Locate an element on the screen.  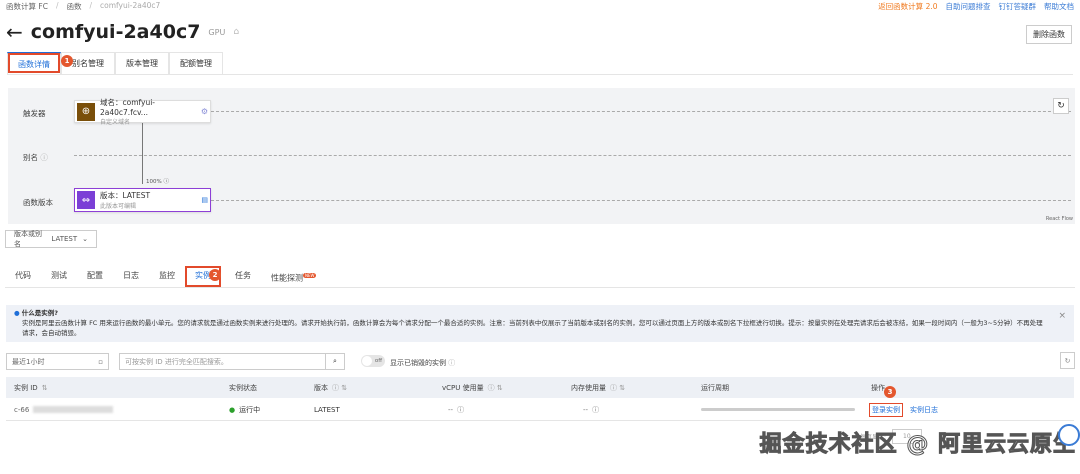
gpu-tag: GPU is located at coordinates (217, 32).